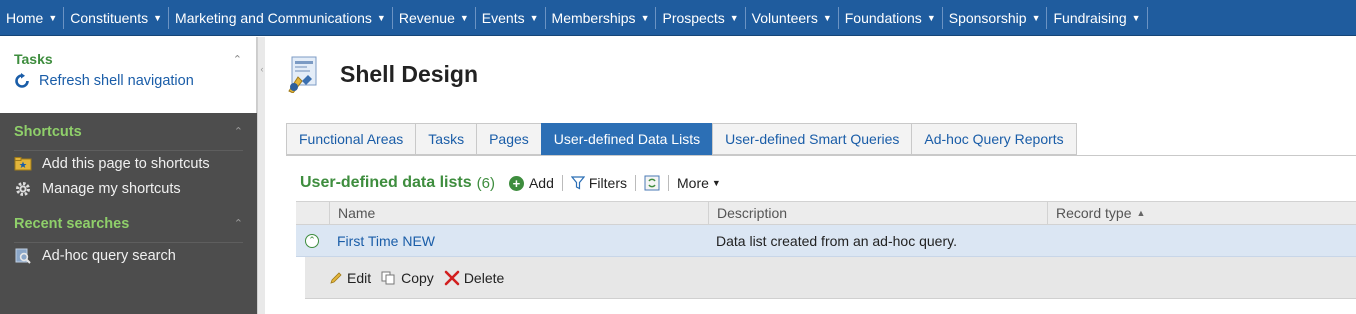  Describe the element at coordinates (446, 139) in the screenshot. I see `tab-tasks: Tasks` at that location.